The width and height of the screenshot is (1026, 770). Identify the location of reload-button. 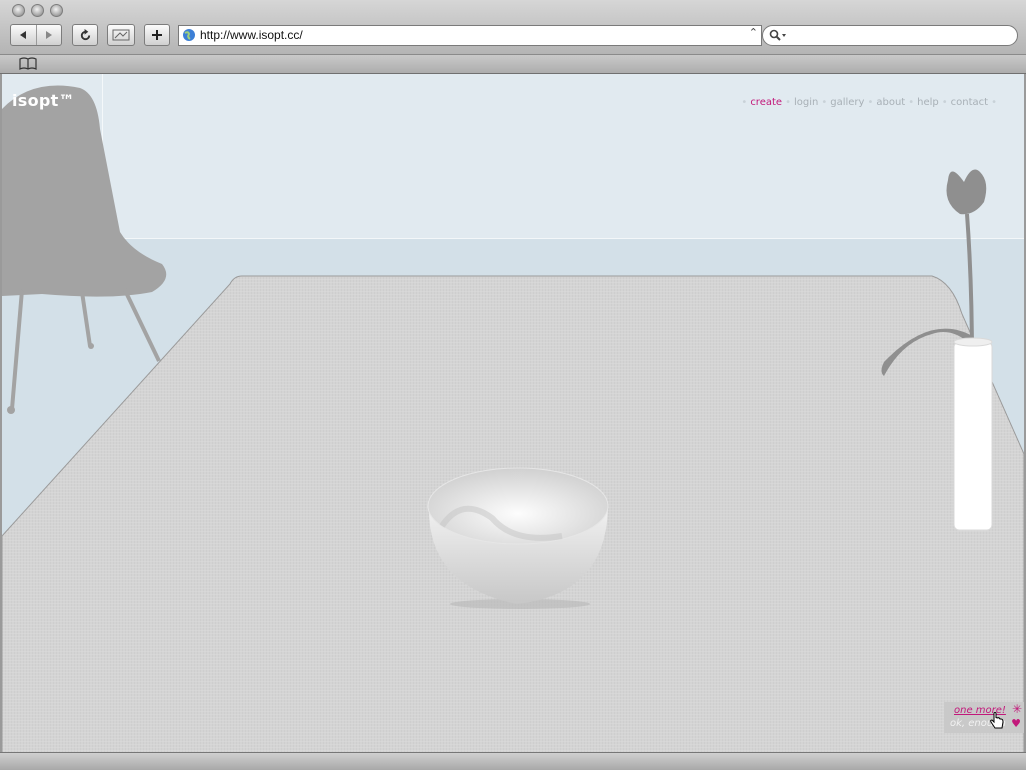
(85, 35).